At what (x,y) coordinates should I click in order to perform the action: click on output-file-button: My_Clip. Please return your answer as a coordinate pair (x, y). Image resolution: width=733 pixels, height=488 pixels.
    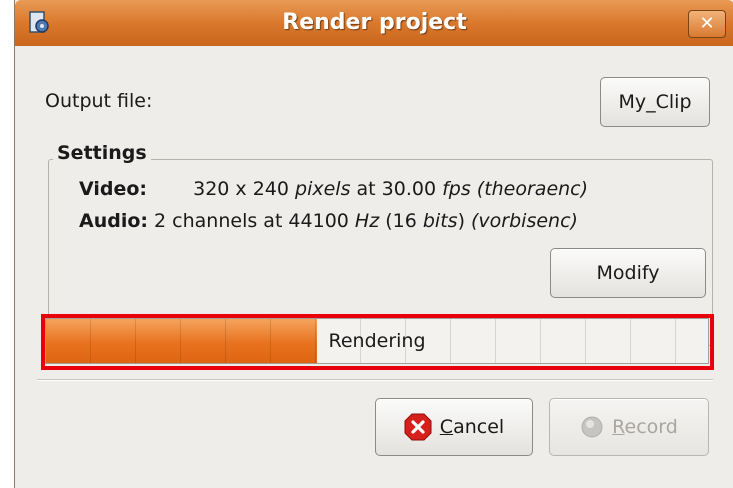
    Looking at the image, I should click on (655, 102).